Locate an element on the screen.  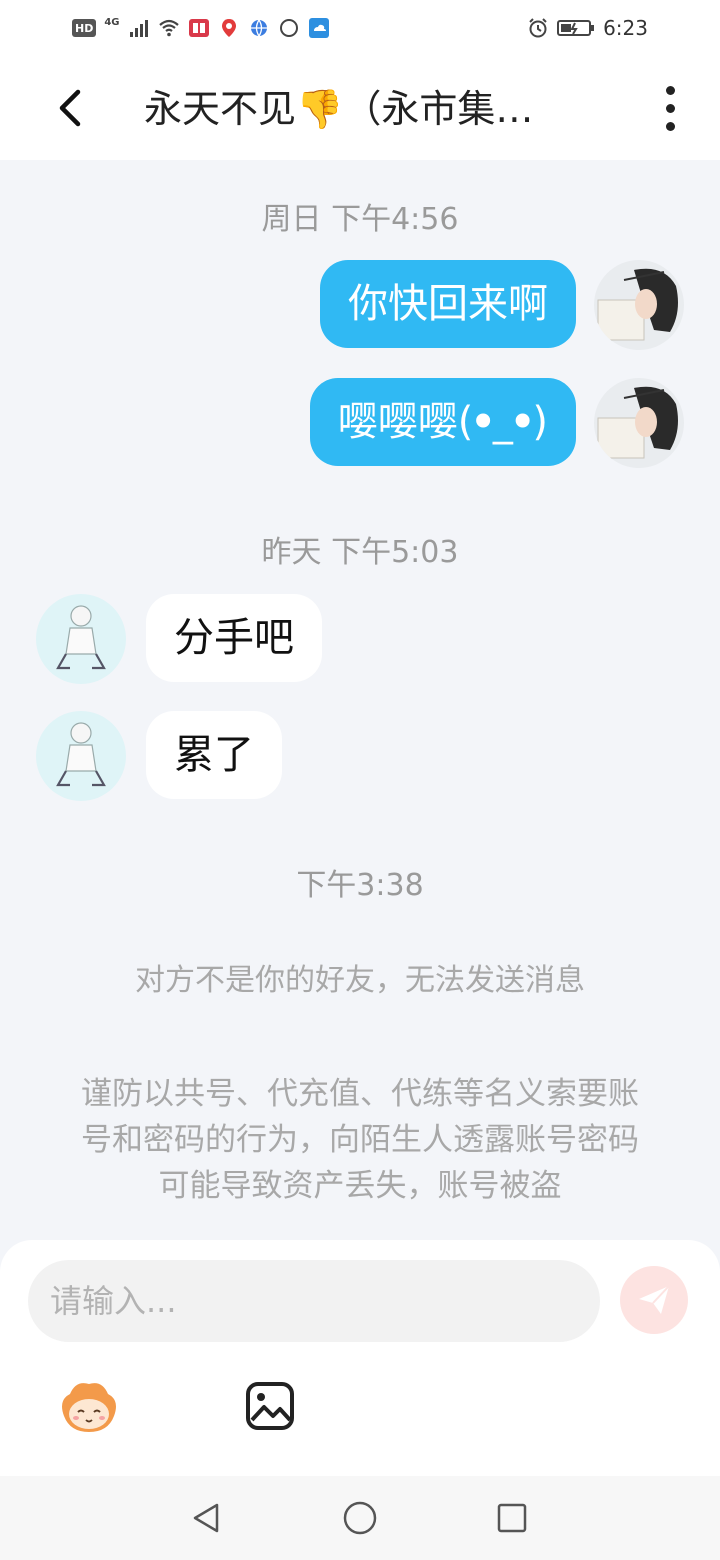
signal-icon is located at coordinates (138, 28).